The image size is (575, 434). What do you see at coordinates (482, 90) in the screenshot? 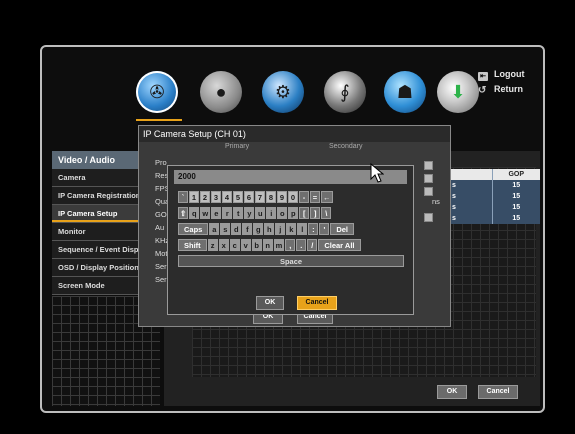
I see `return-icon: ↺` at bounding box center [482, 90].